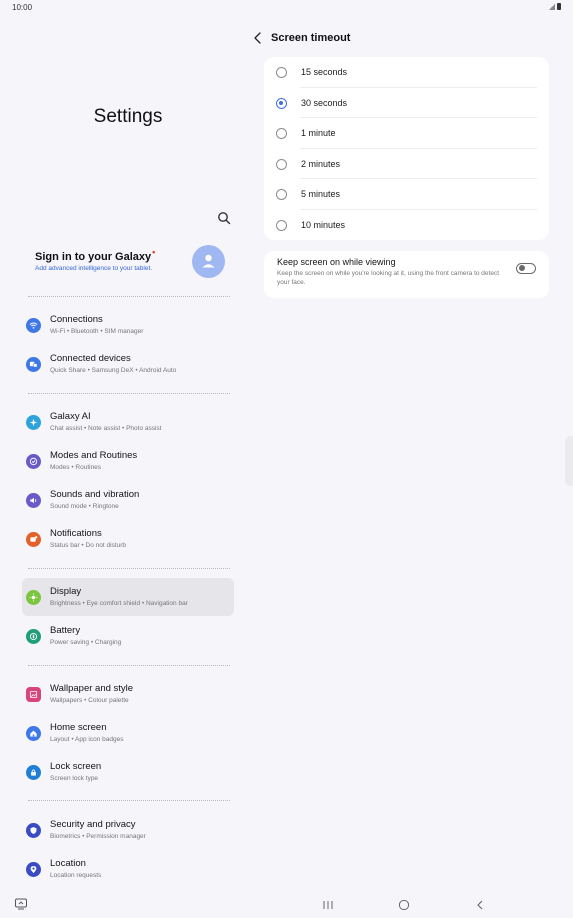 This screenshot has width=573, height=918. Describe the element at coordinates (93, 824) in the screenshot. I see `item-title: Security and privacy` at that location.